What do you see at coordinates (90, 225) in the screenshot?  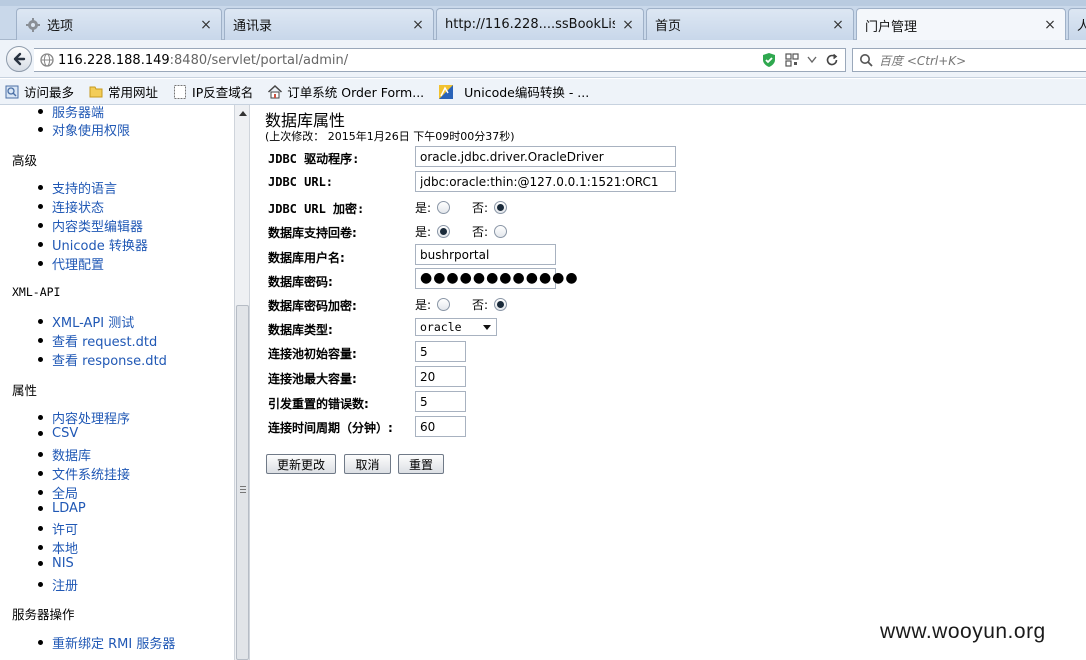 I see `sidebar-item-content-type-editor: 内容类型编辑器` at bounding box center [90, 225].